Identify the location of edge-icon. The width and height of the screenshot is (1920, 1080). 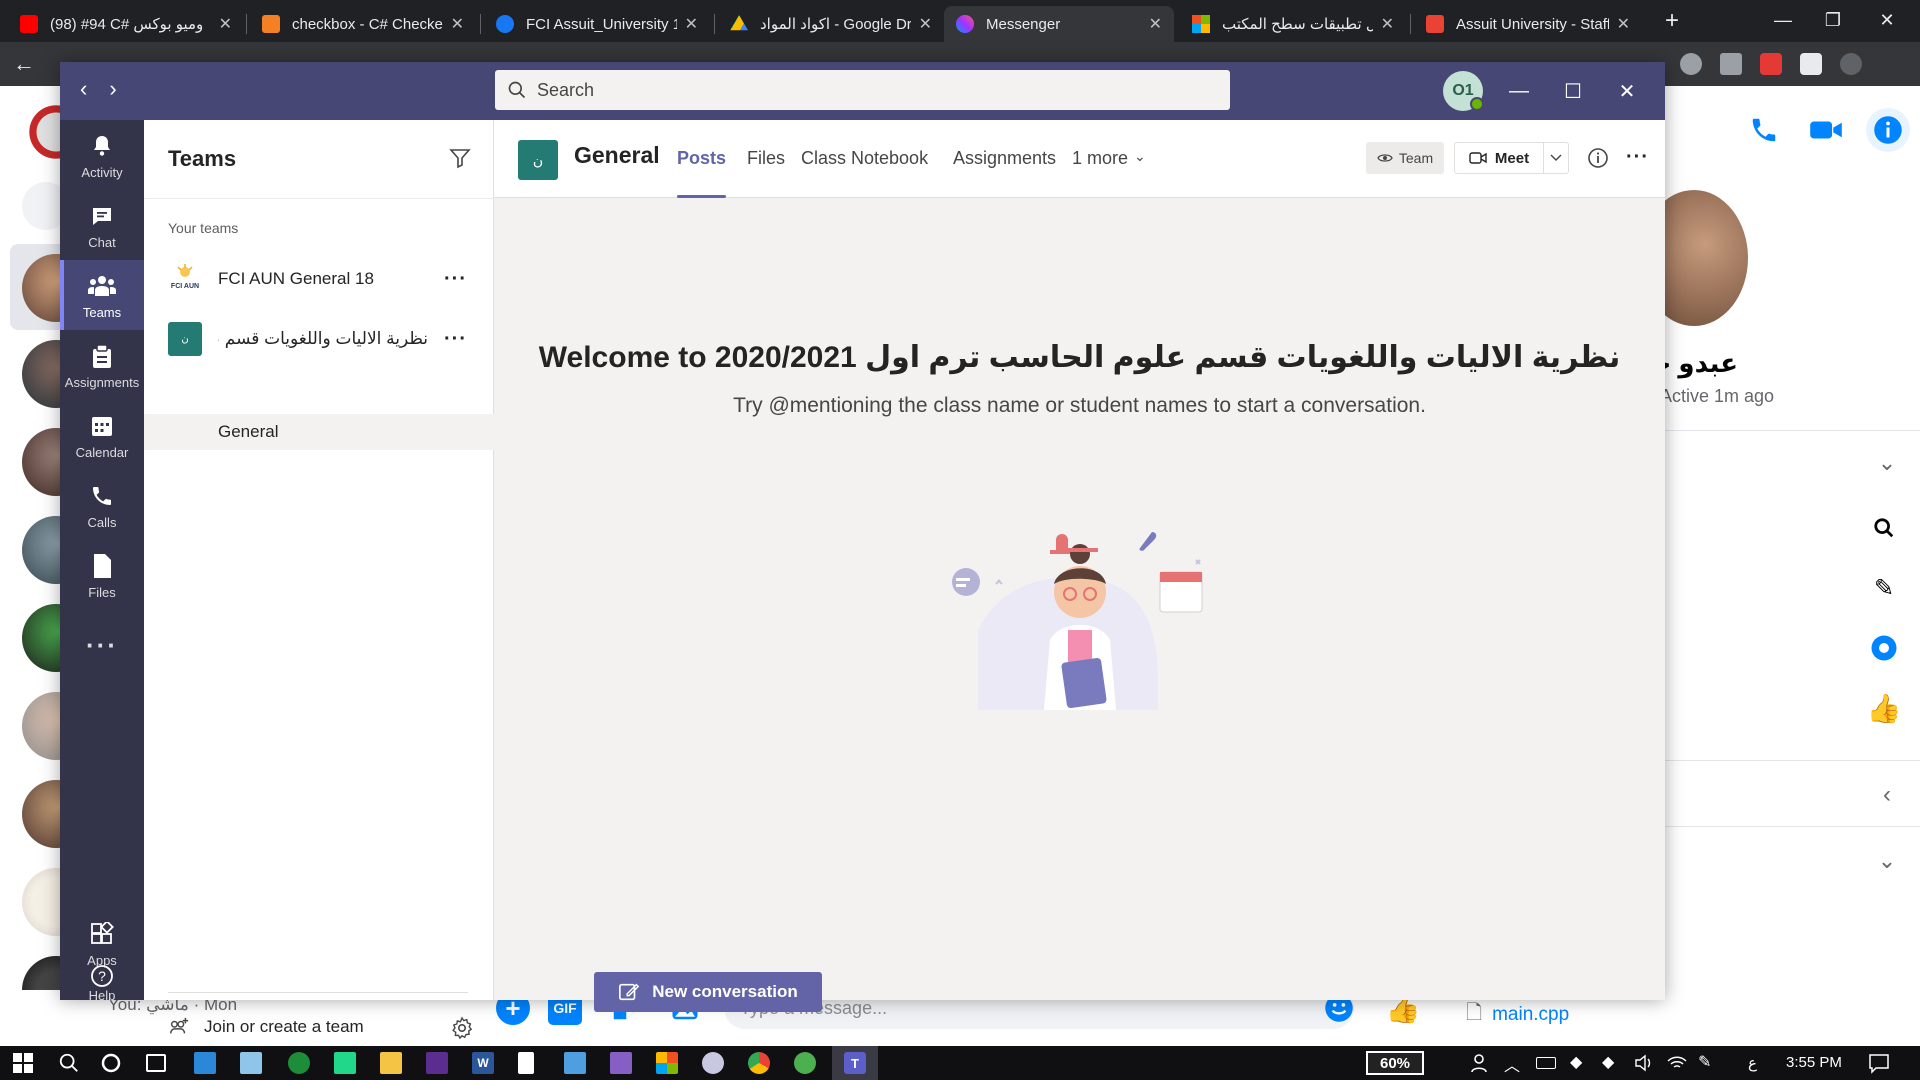
(299, 1063).